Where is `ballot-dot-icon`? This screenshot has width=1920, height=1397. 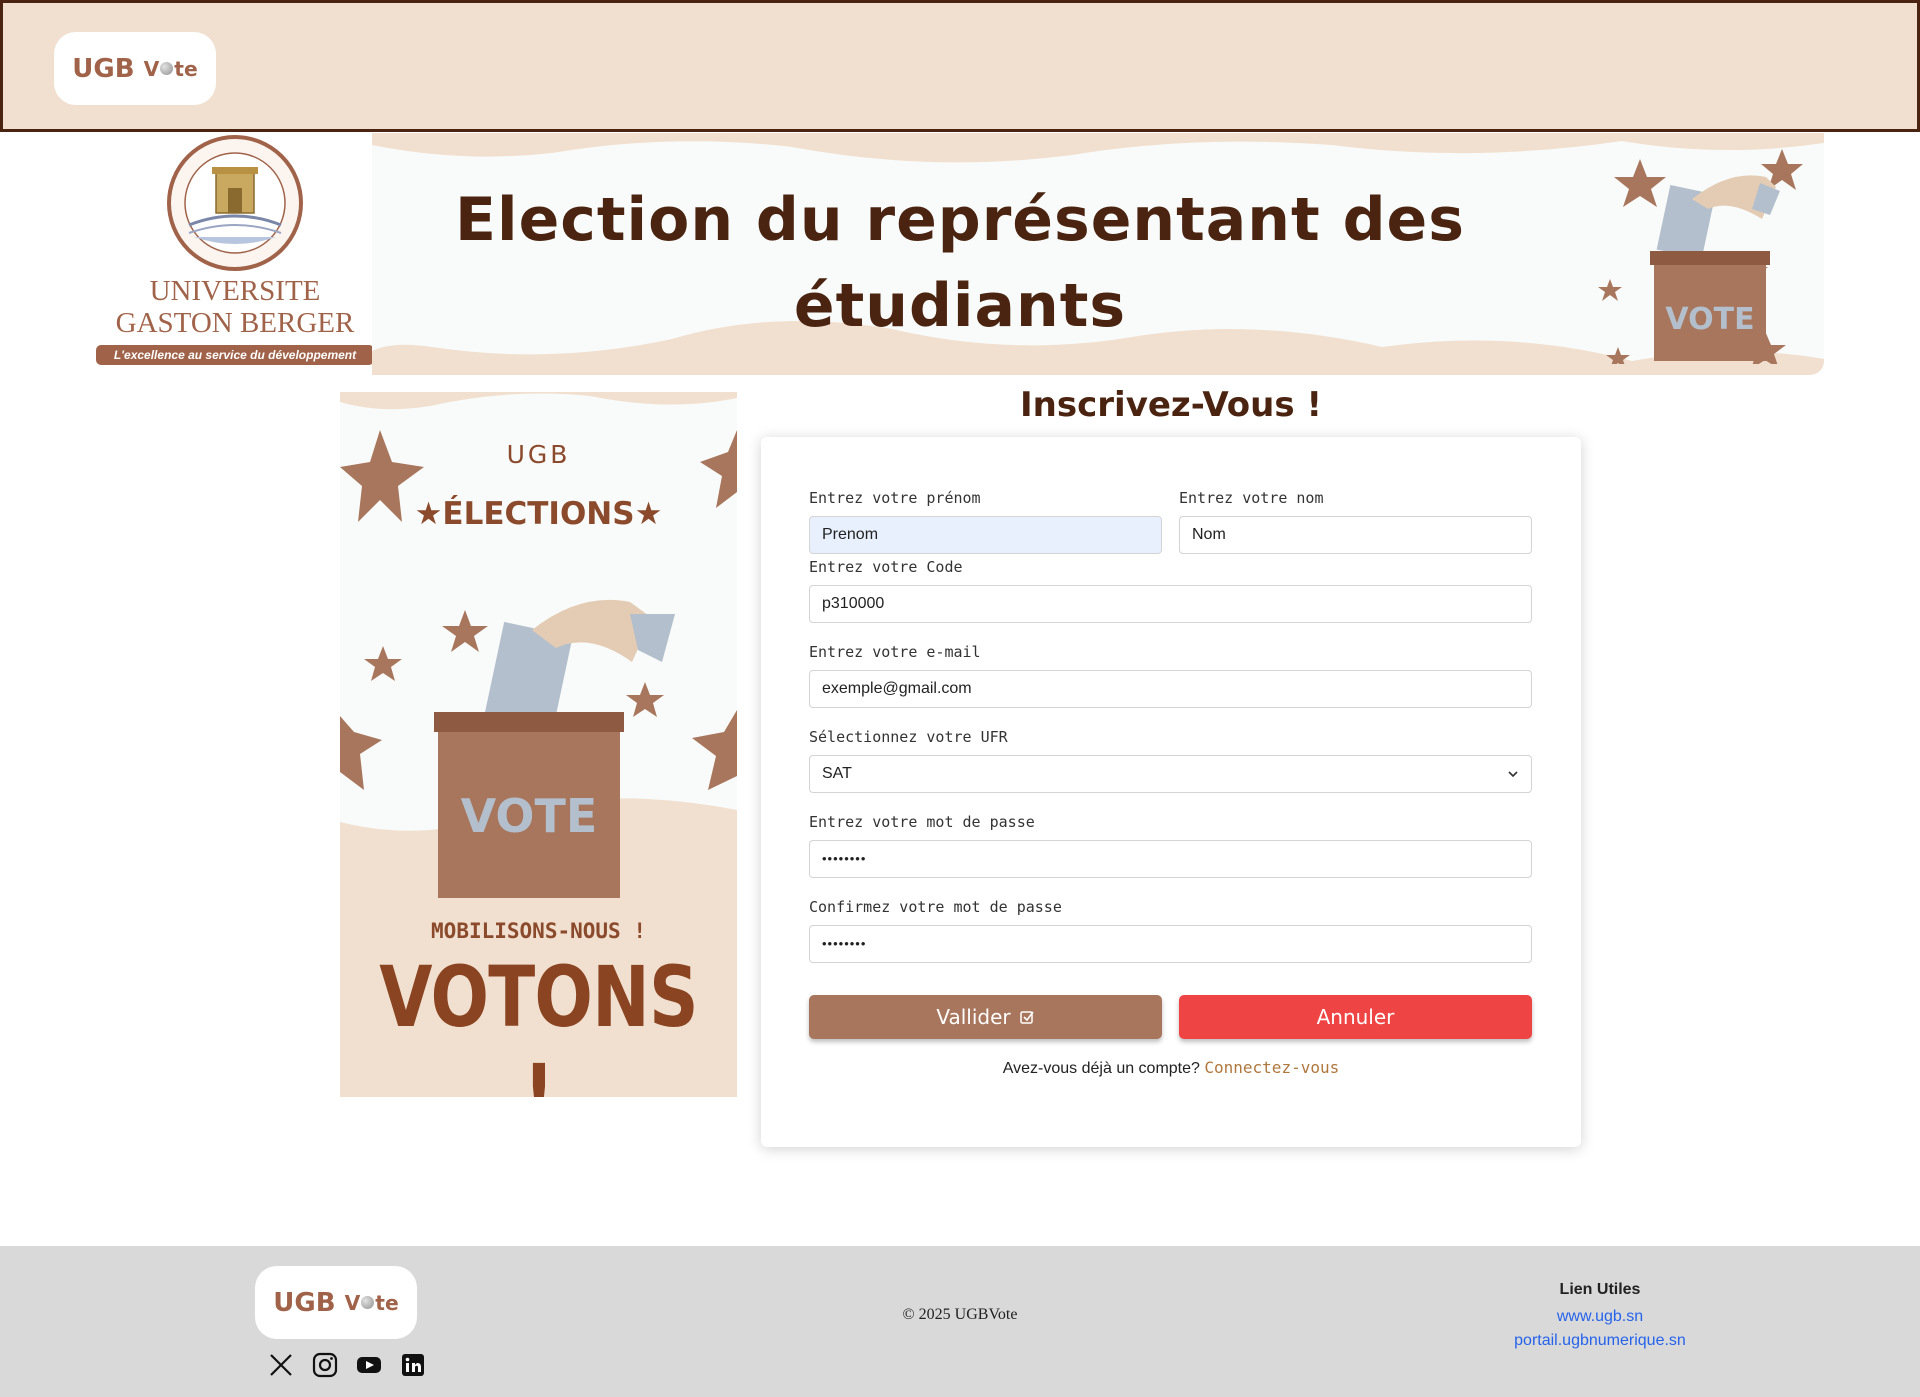
ballot-dot-icon is located at coordinates (167, 68).